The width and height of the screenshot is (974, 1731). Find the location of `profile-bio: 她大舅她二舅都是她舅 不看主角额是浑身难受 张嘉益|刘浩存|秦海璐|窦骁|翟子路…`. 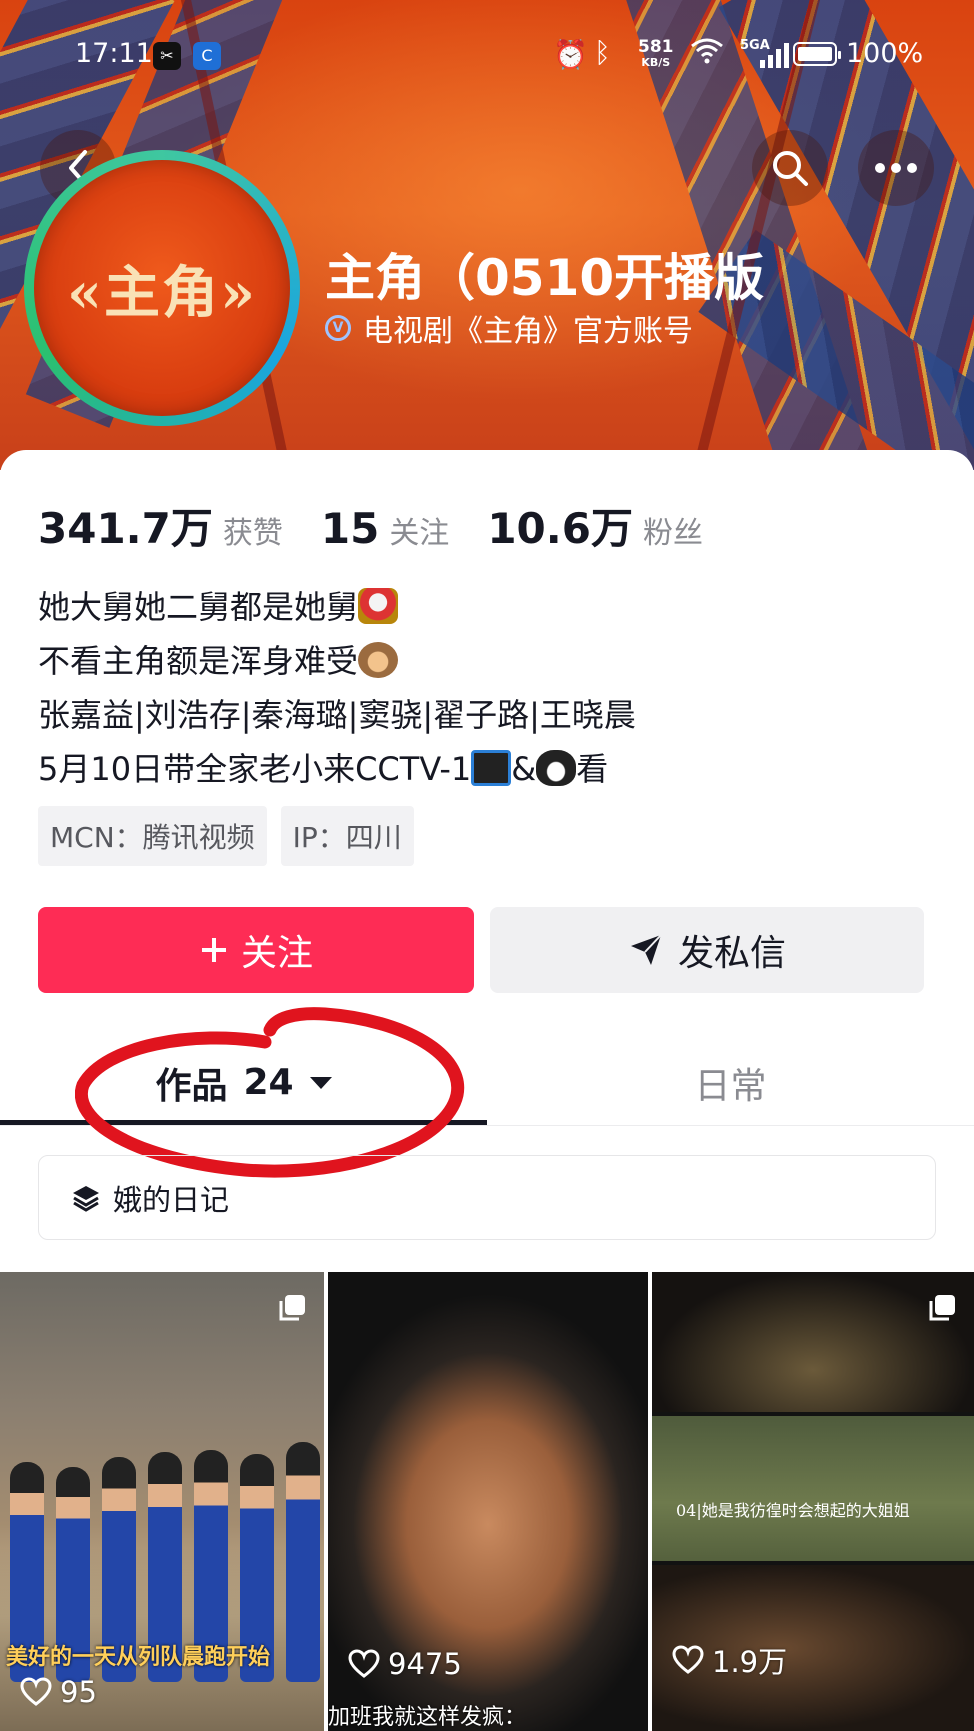

profile-bio: 她大舅她二舅都是她舅 不看主角额是浑身难受 张嘉益|刘浩存|秦海璐|窦骁|翟子路… is located at coordinates (337, 688).